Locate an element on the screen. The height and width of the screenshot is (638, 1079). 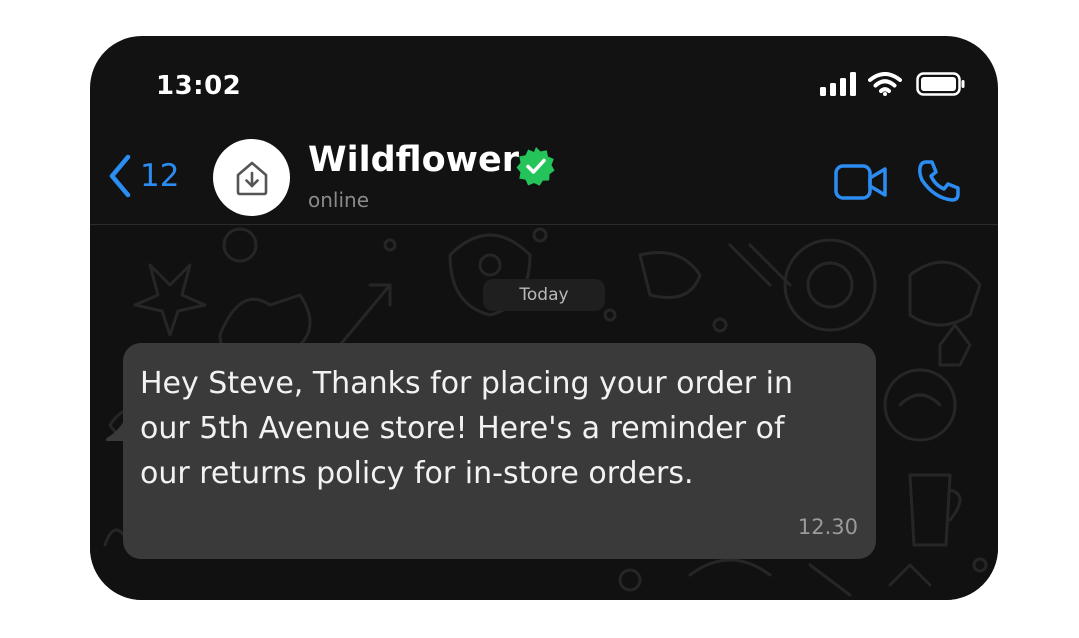
unread-count: 12 is located at coordinates (160, 176).